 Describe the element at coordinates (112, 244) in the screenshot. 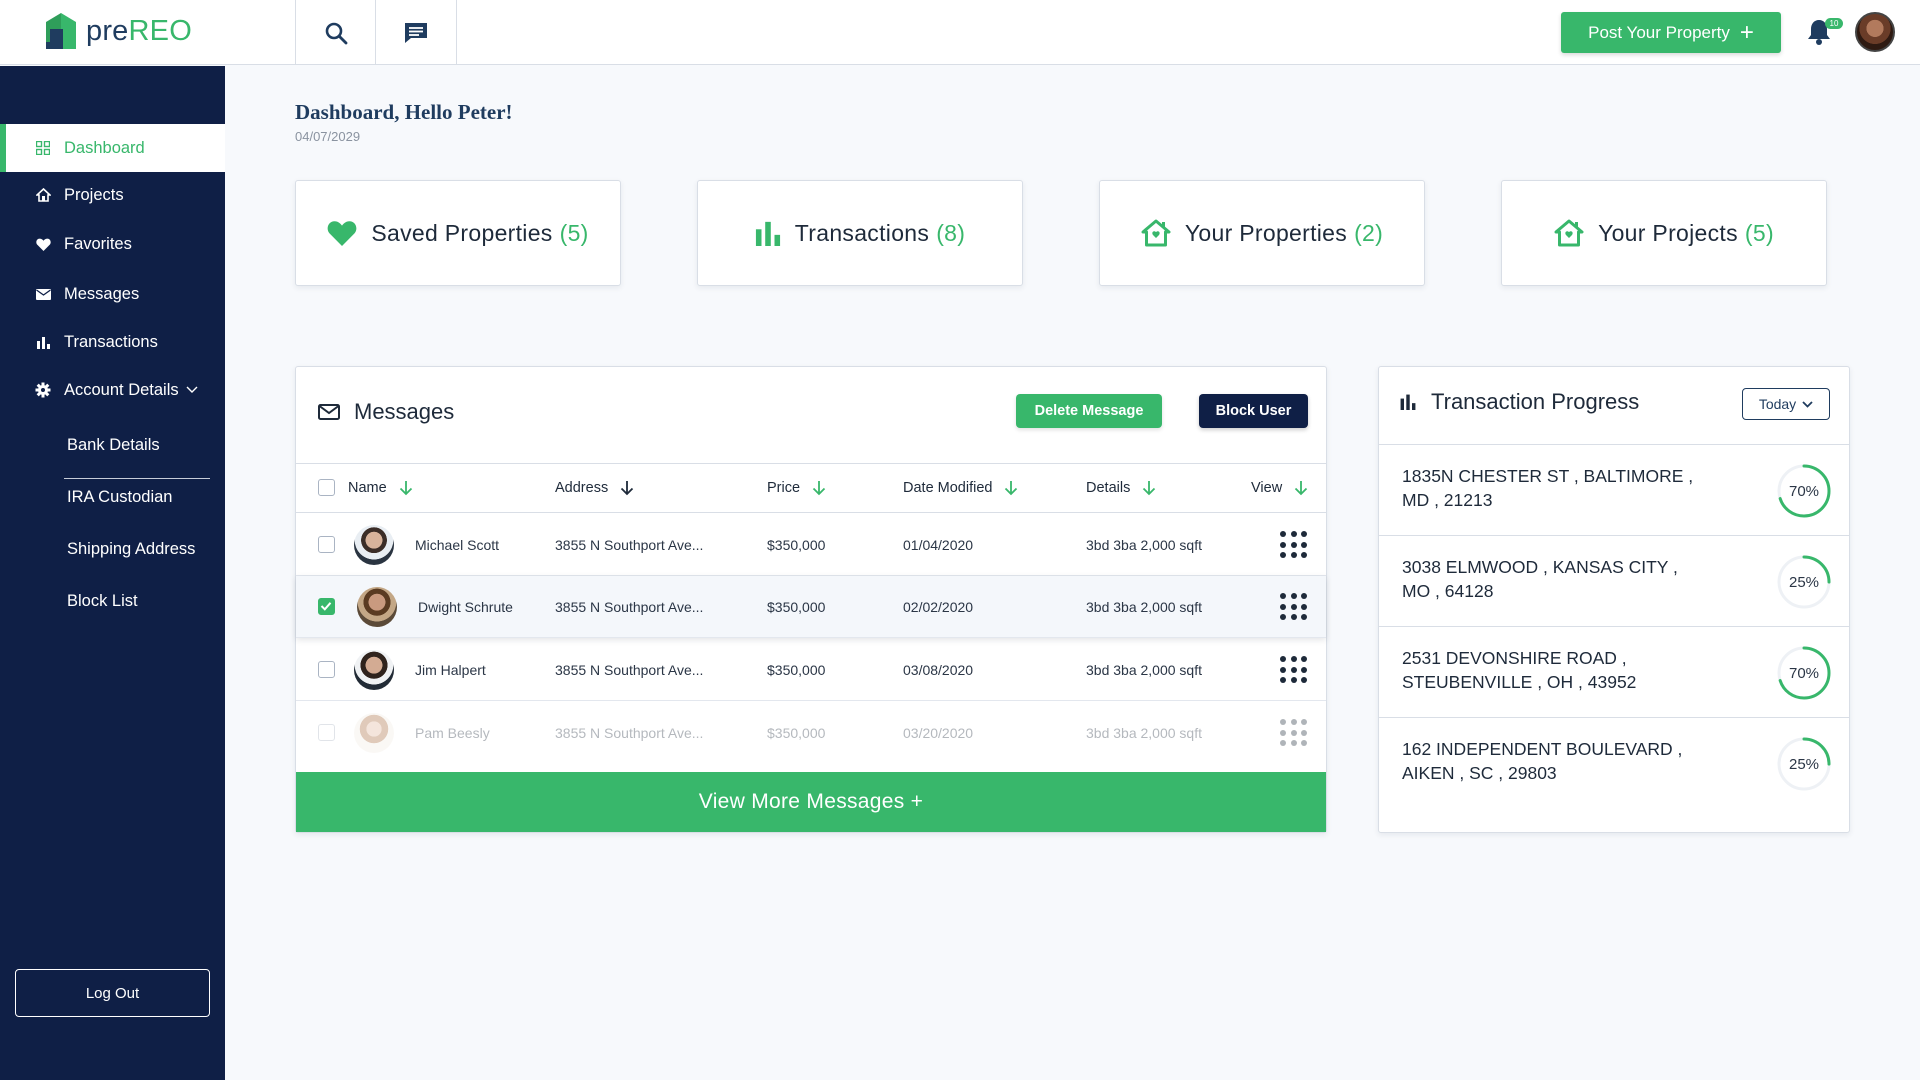

I see `sidebar-item-favorites: Favorites` at that location.